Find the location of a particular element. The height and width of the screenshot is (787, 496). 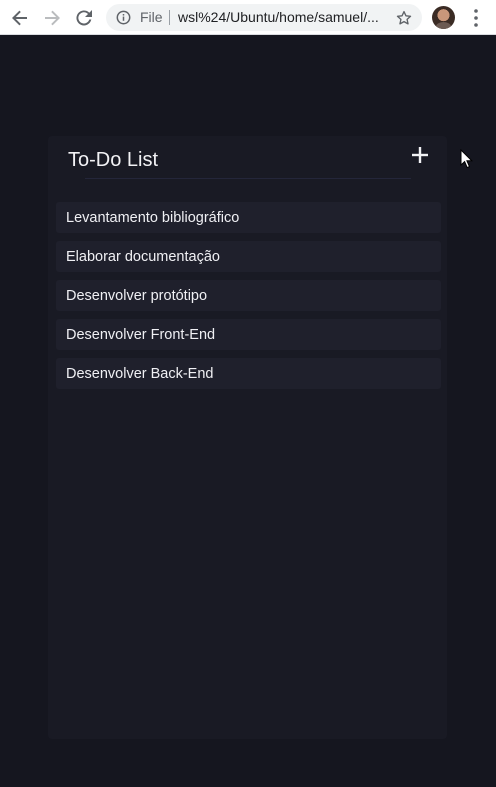

arrow-right-icon is located at coordinates (52, 18).